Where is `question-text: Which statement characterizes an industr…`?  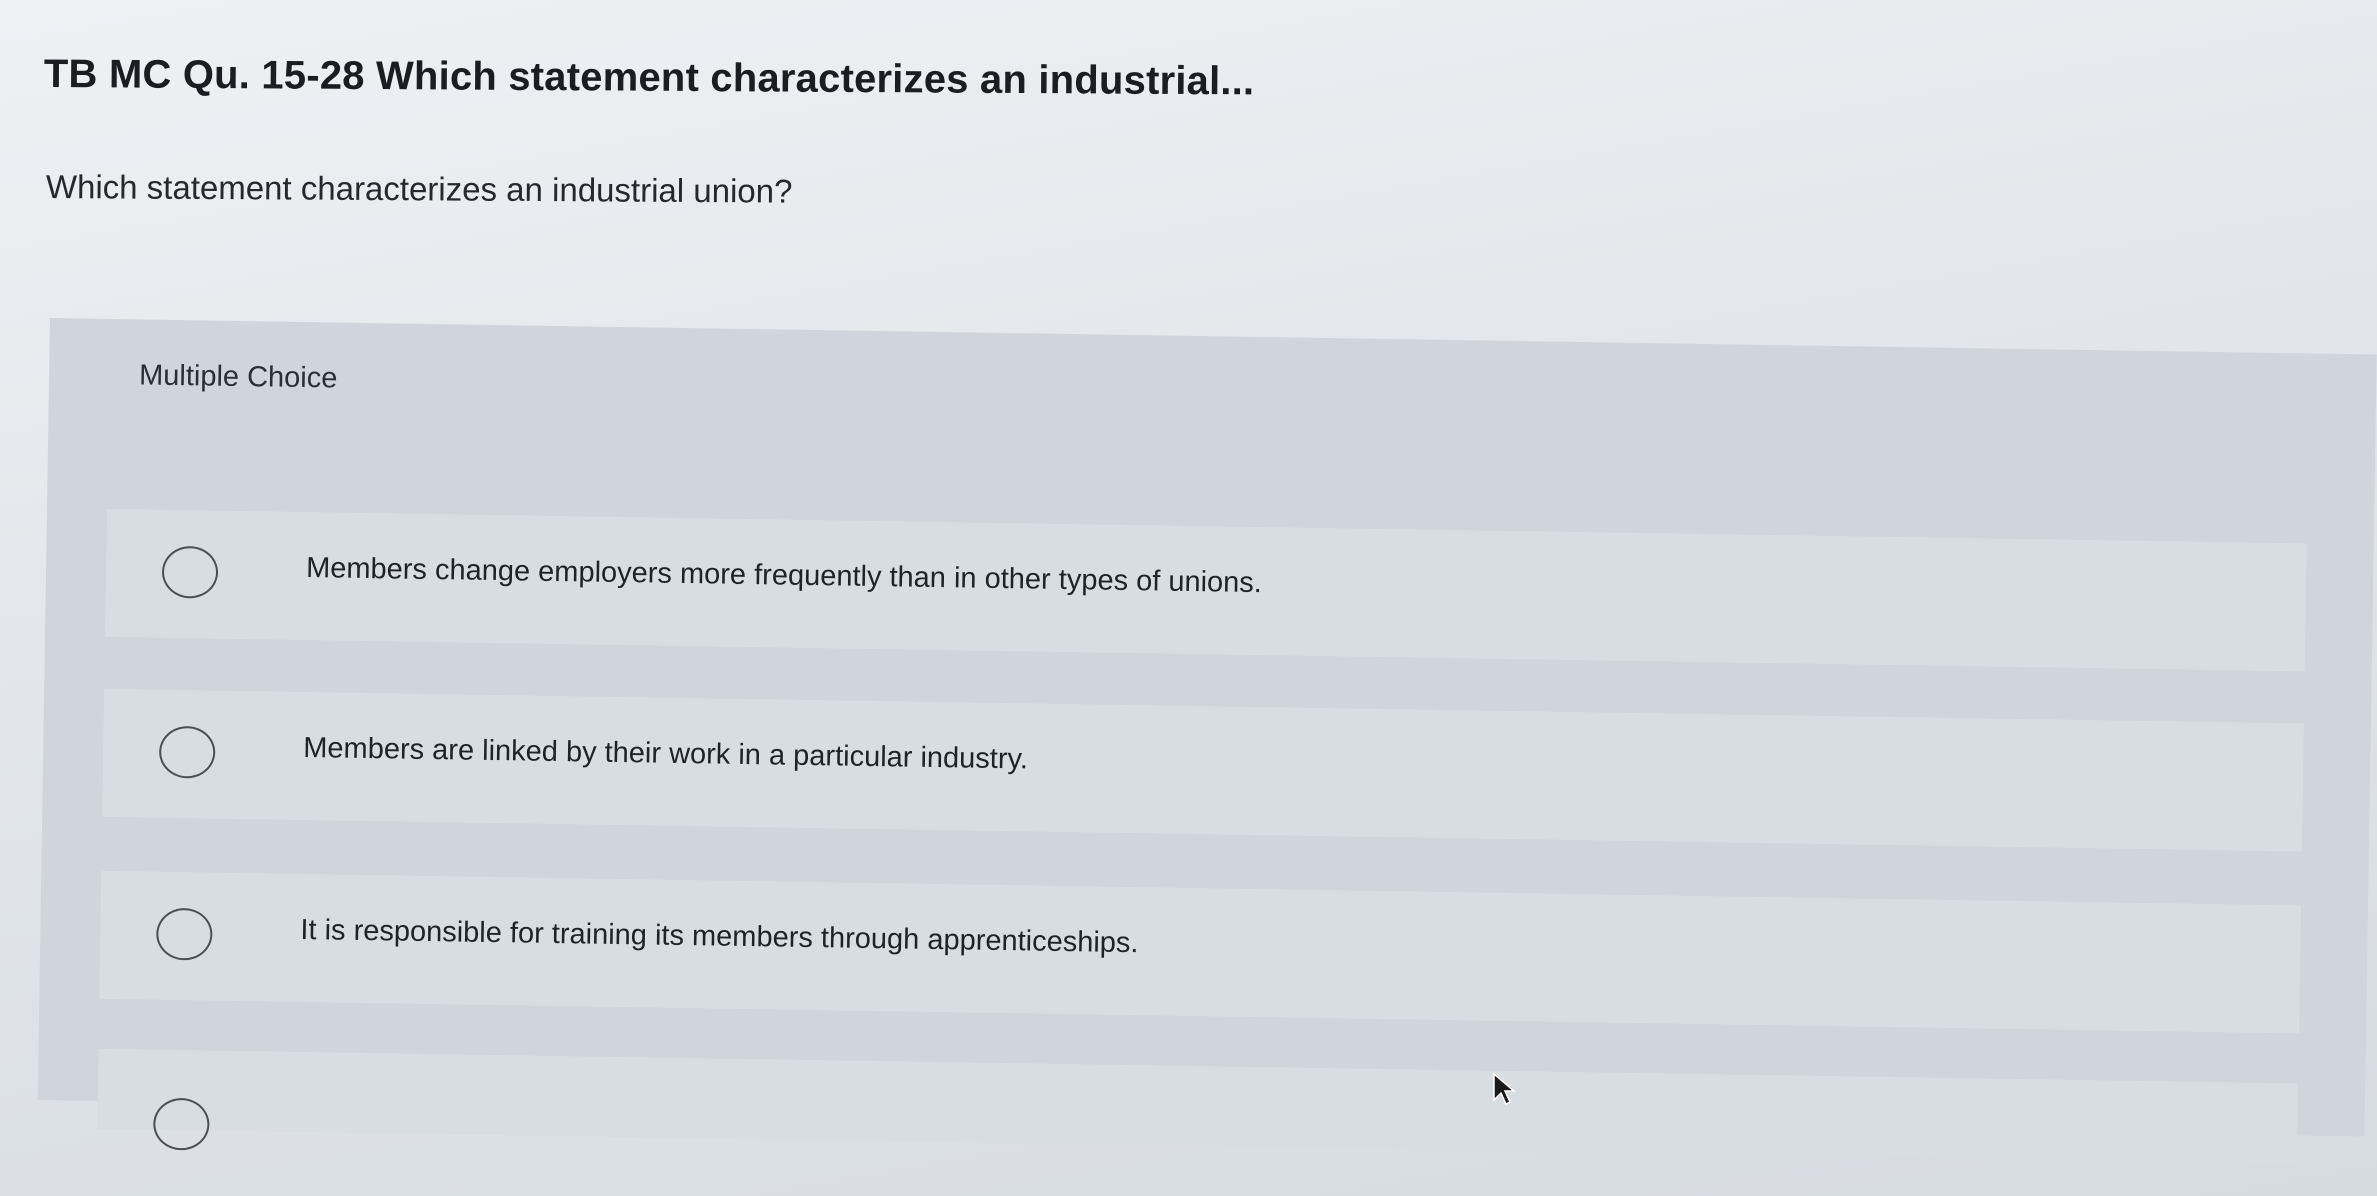 question-text: Which statement characterizes an industr… is located at coordinates (419, 189).